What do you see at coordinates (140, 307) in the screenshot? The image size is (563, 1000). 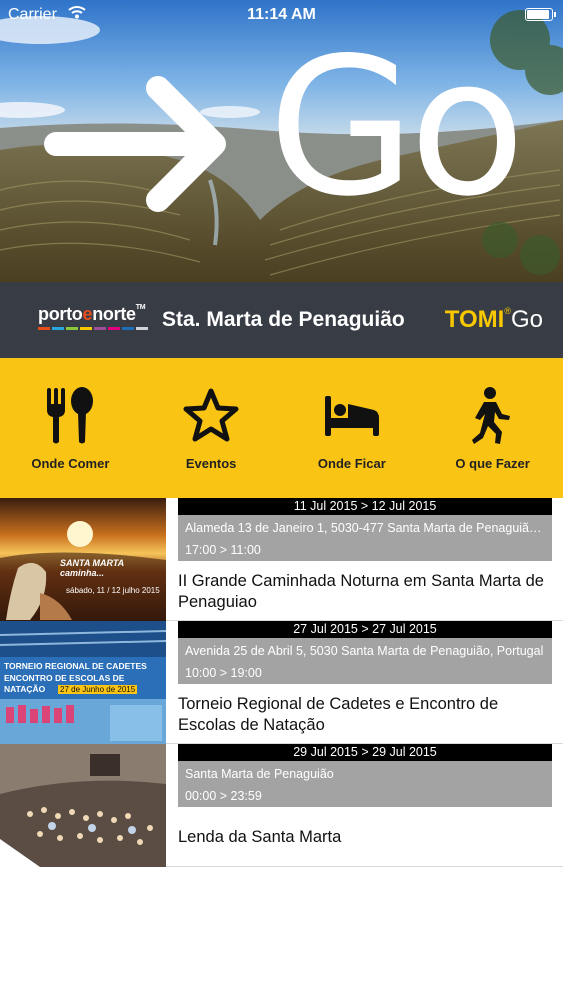 I see `partner-logo-mark: TM` at bounding box center [140, 307].